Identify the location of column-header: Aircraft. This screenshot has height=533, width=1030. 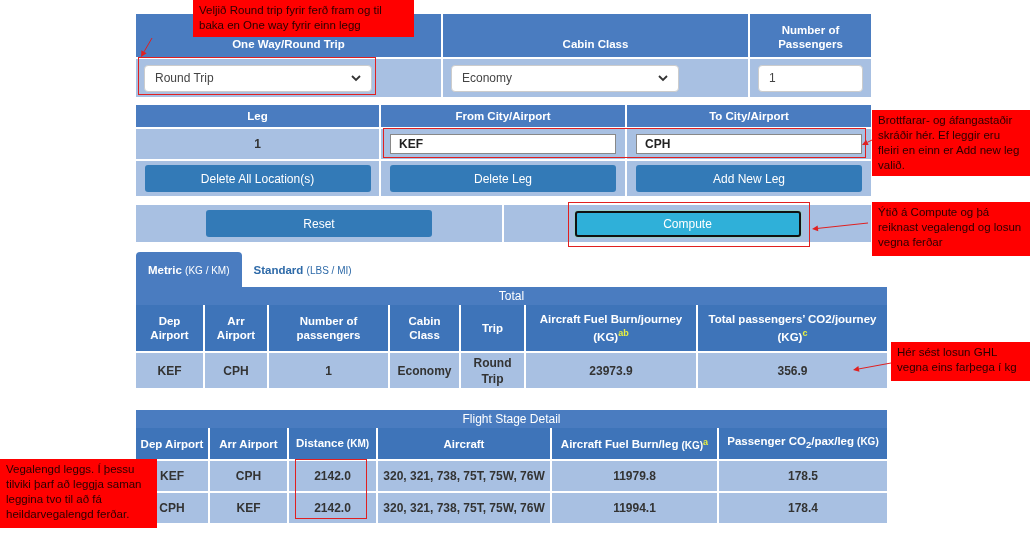
(464, 443).